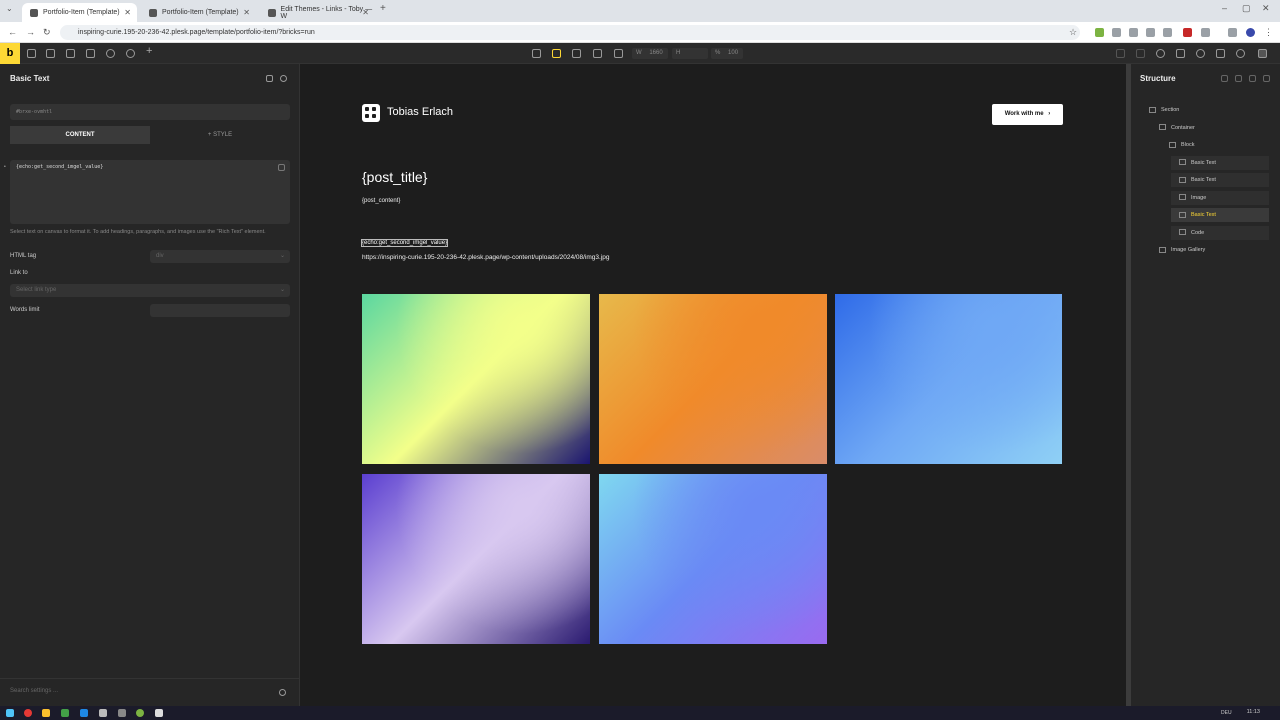  Describe the element at coordinates (536, 53) in the screenshot. I see `refresh-icon` at that location.